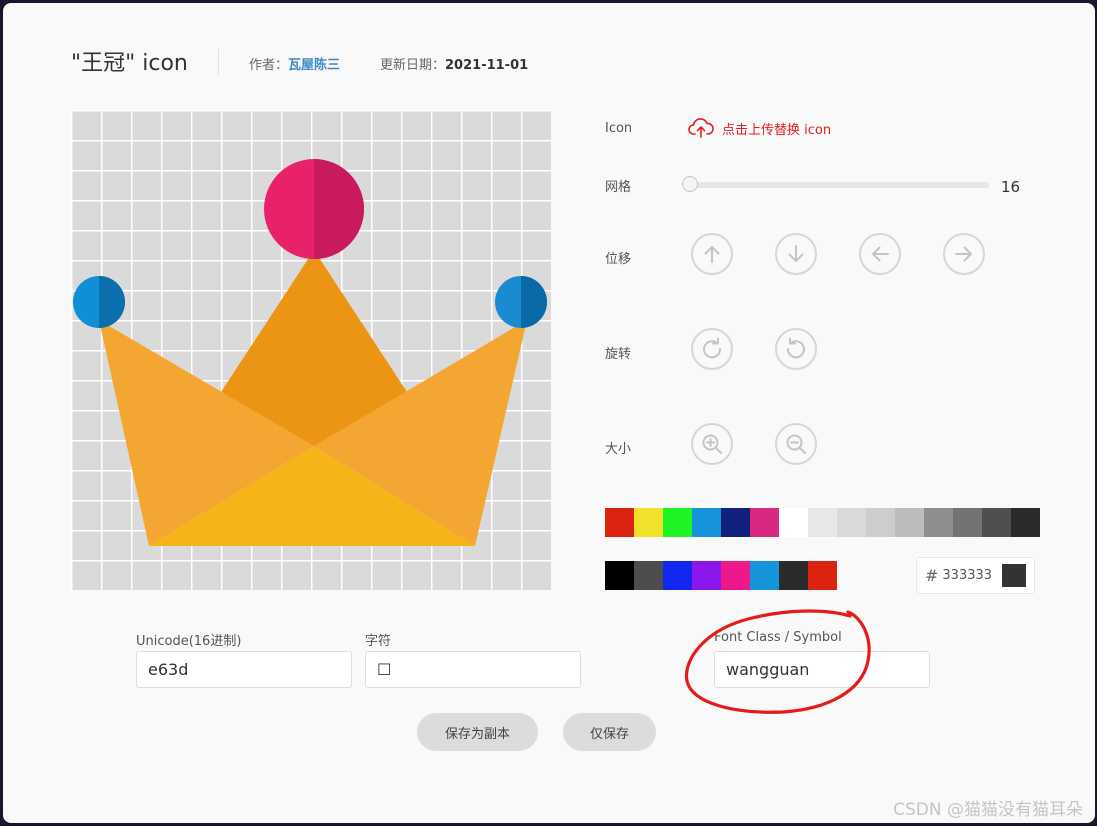 The image size is (1097, 826). I want to click on grid-slider-track, so click(839, 185).